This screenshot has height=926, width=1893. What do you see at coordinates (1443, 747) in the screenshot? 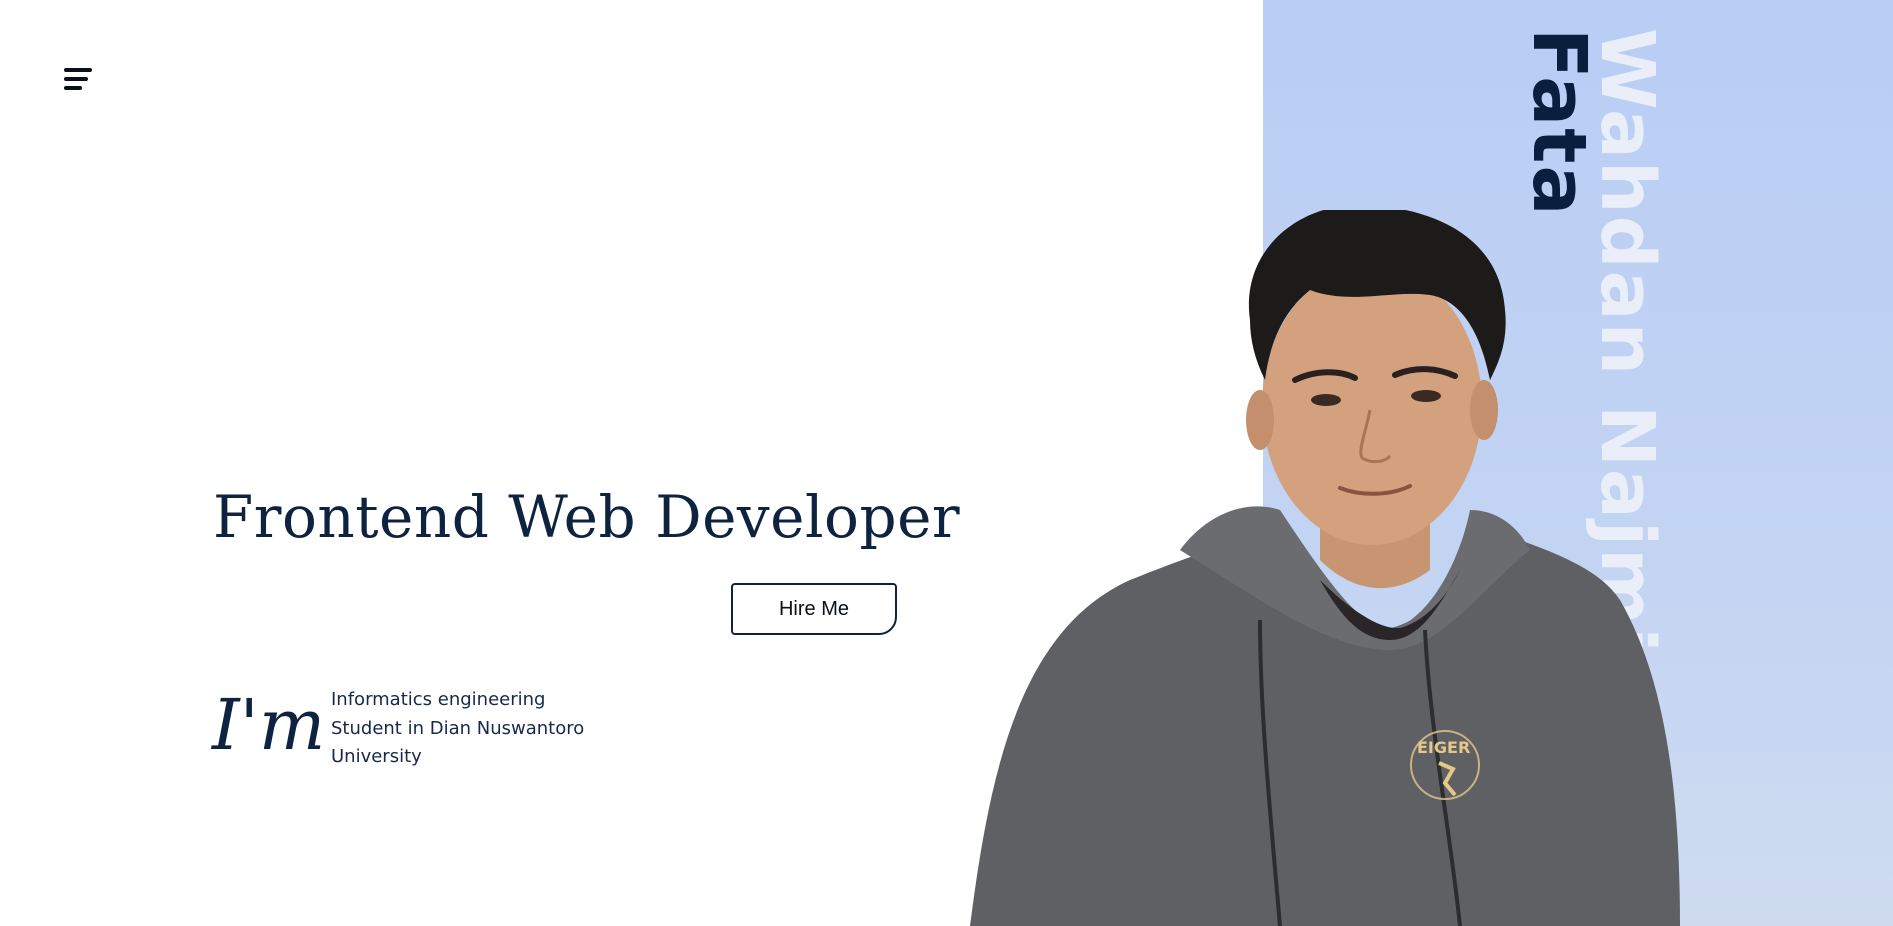
I see `shirt-logo-text: EIGER` at bounding box center [1443, 747].